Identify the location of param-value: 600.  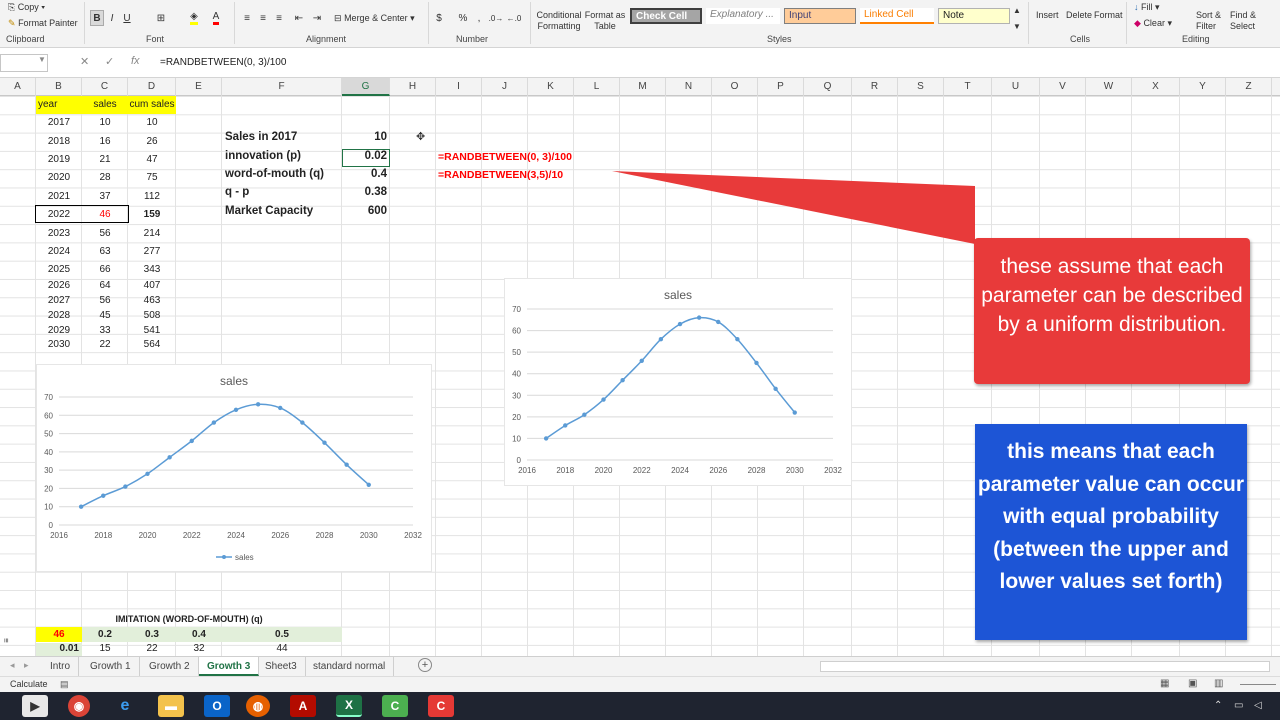
(364, 211).